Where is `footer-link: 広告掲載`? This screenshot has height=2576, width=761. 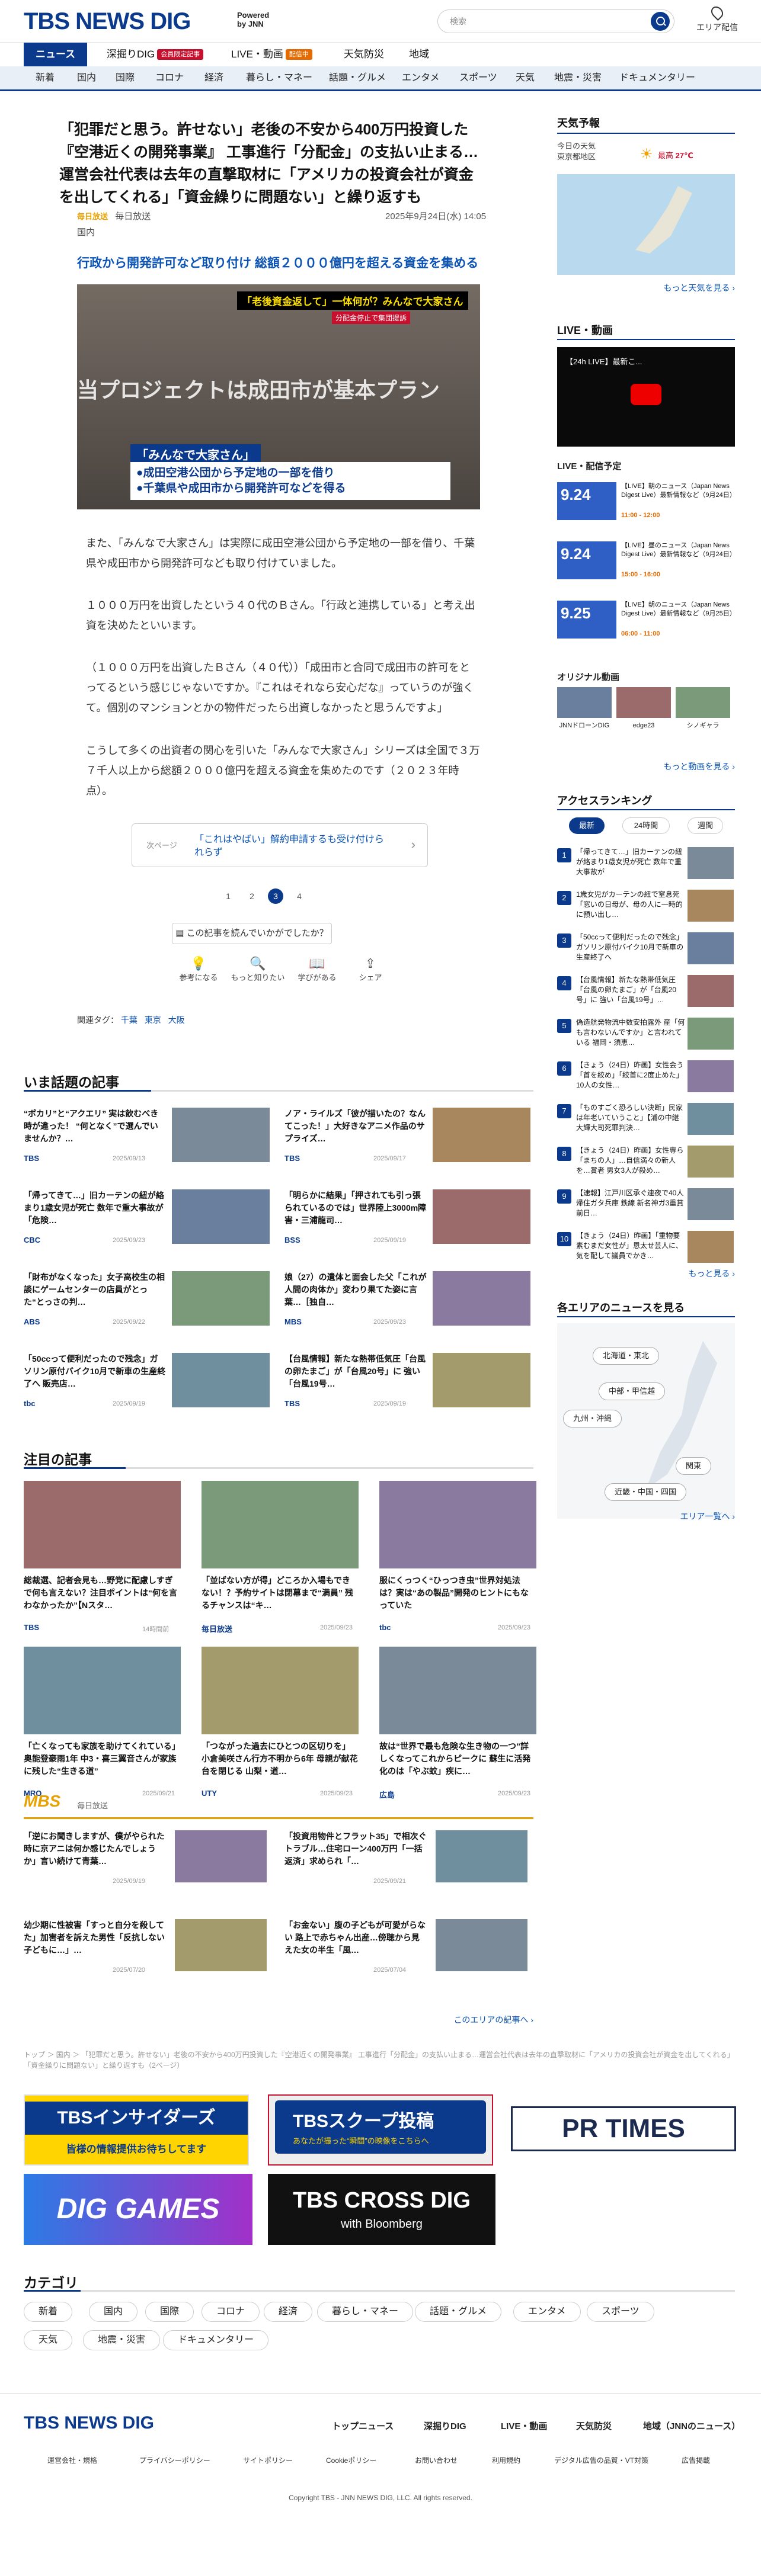 footer-link: 広告掲載 is located at coordinates (696, 2460).